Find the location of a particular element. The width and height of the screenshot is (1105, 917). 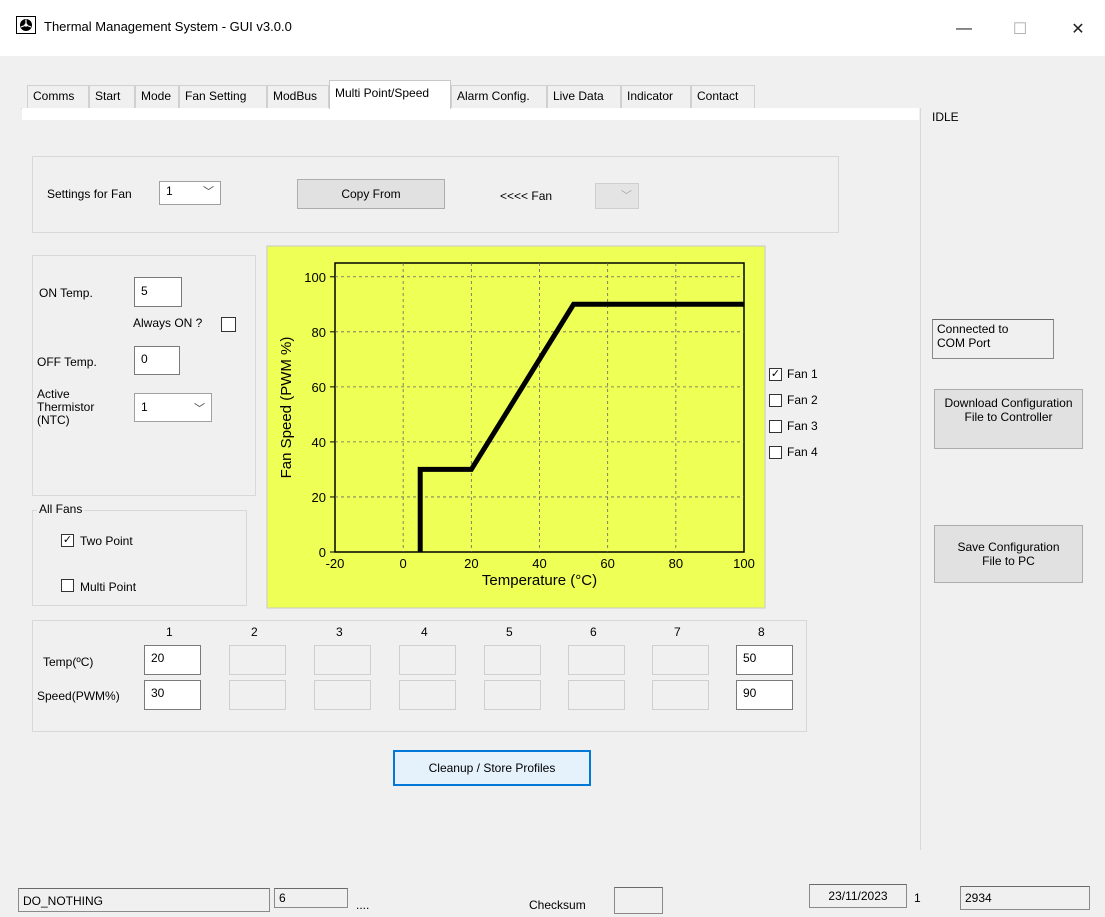

column-header: 8 is located at coordinates (761, 632).